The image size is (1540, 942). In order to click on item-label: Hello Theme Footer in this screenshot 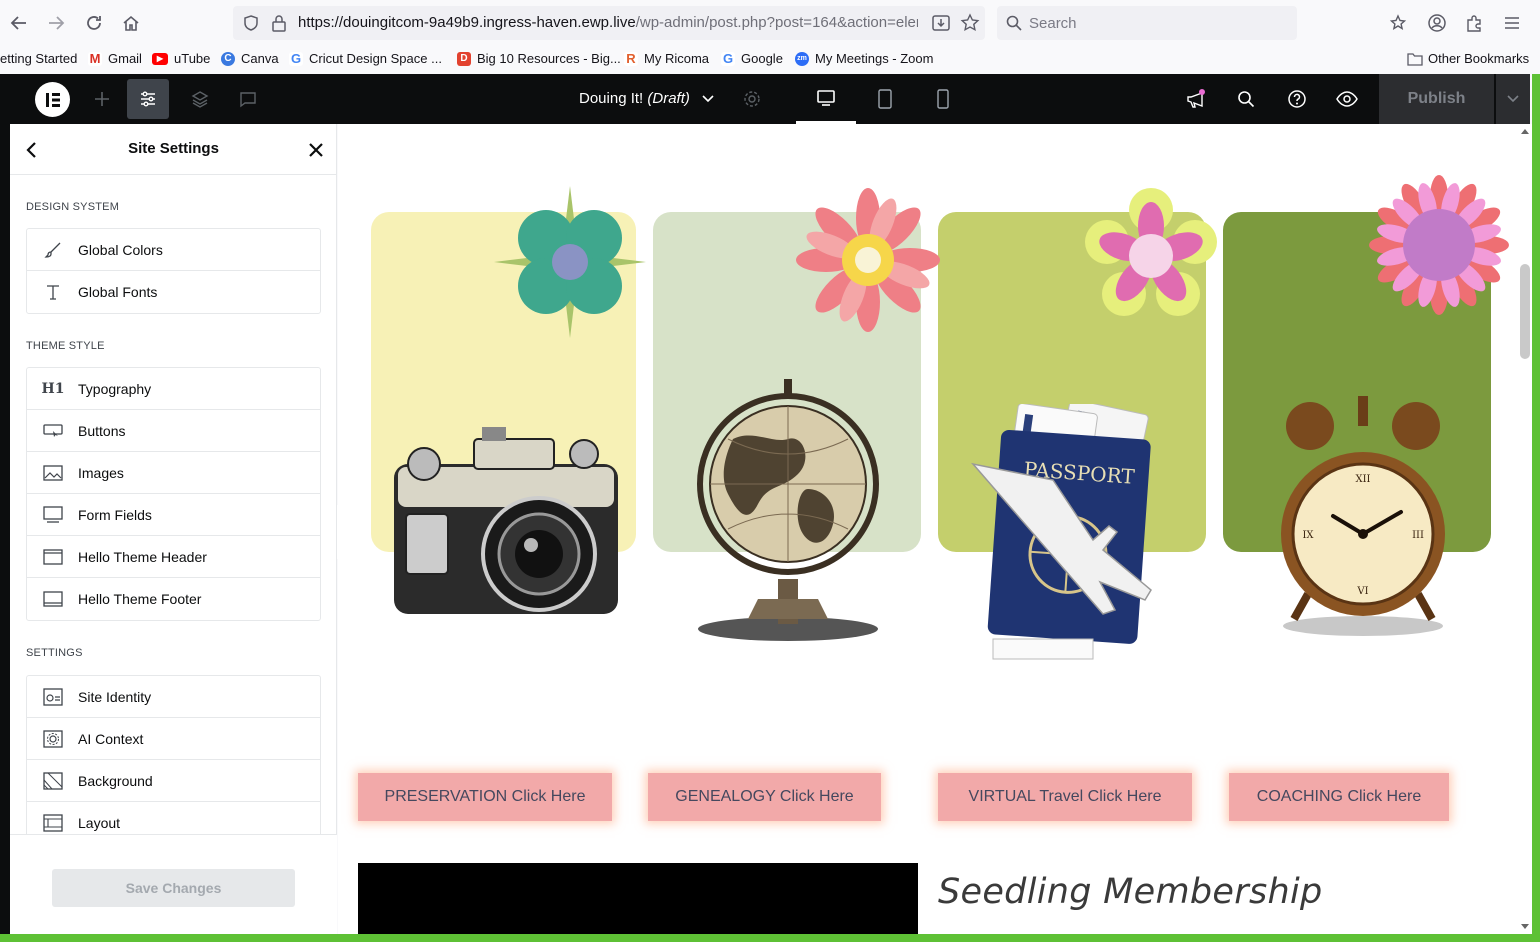, I will do `click(140, 599)`.